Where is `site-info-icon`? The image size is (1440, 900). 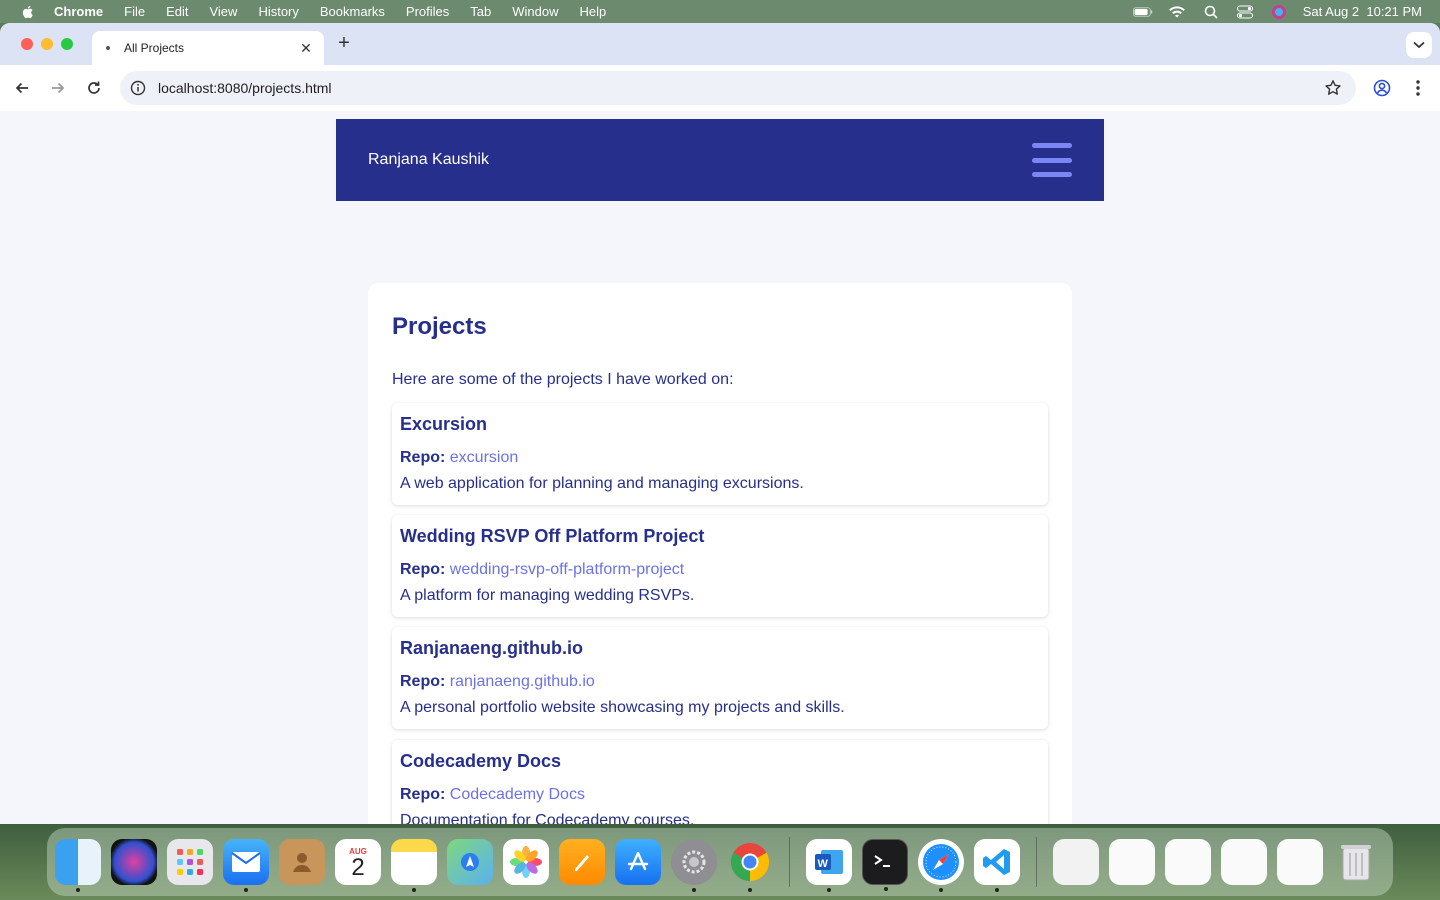
site-info-icon is located at coordinates (138, 88).